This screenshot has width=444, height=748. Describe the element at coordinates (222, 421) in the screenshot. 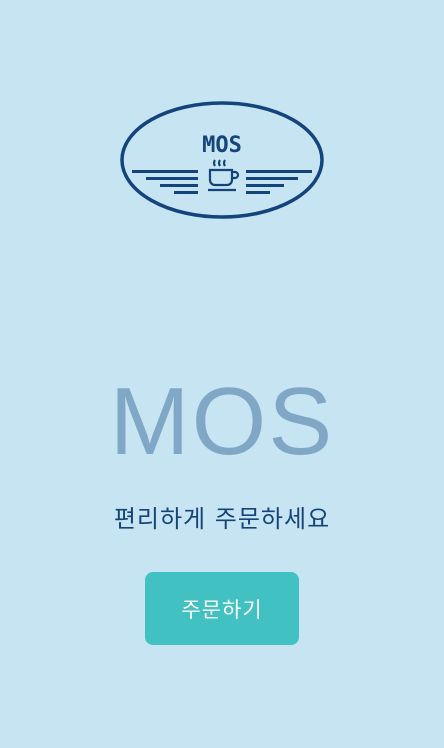

I see `brand-title: MOS` at that location.